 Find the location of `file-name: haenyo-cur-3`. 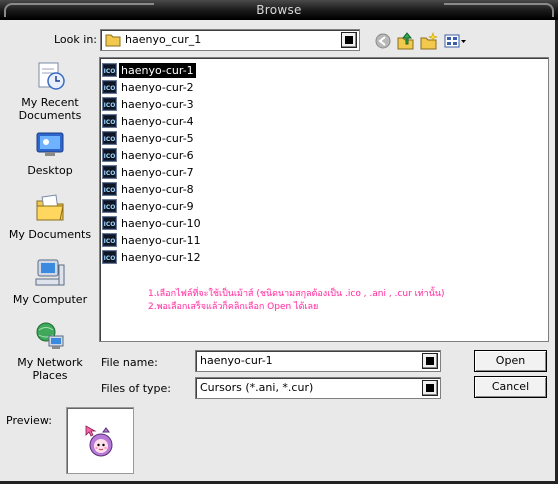

file-name: haenyo-cur-3 is located at coordinates (157, 104).